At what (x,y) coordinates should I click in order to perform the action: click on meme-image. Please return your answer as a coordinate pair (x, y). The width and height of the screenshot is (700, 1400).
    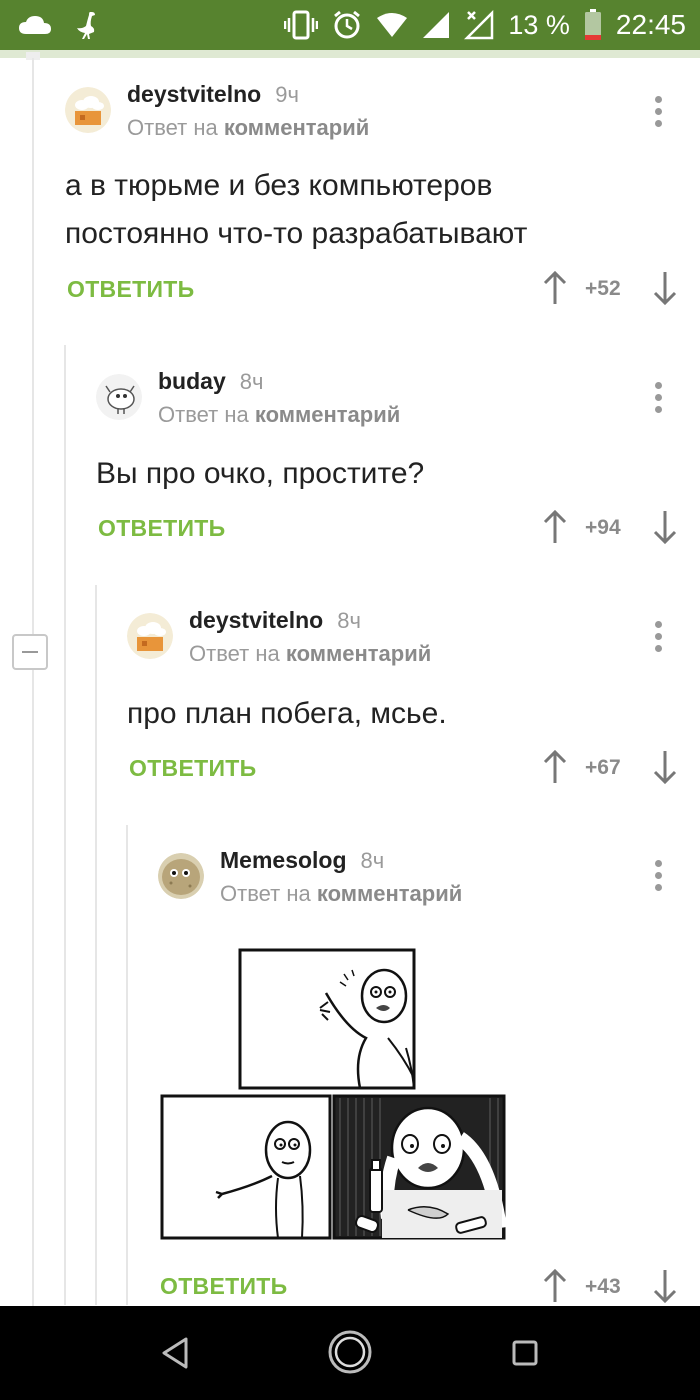
    Looking at the image, I should click on (333, 1094).